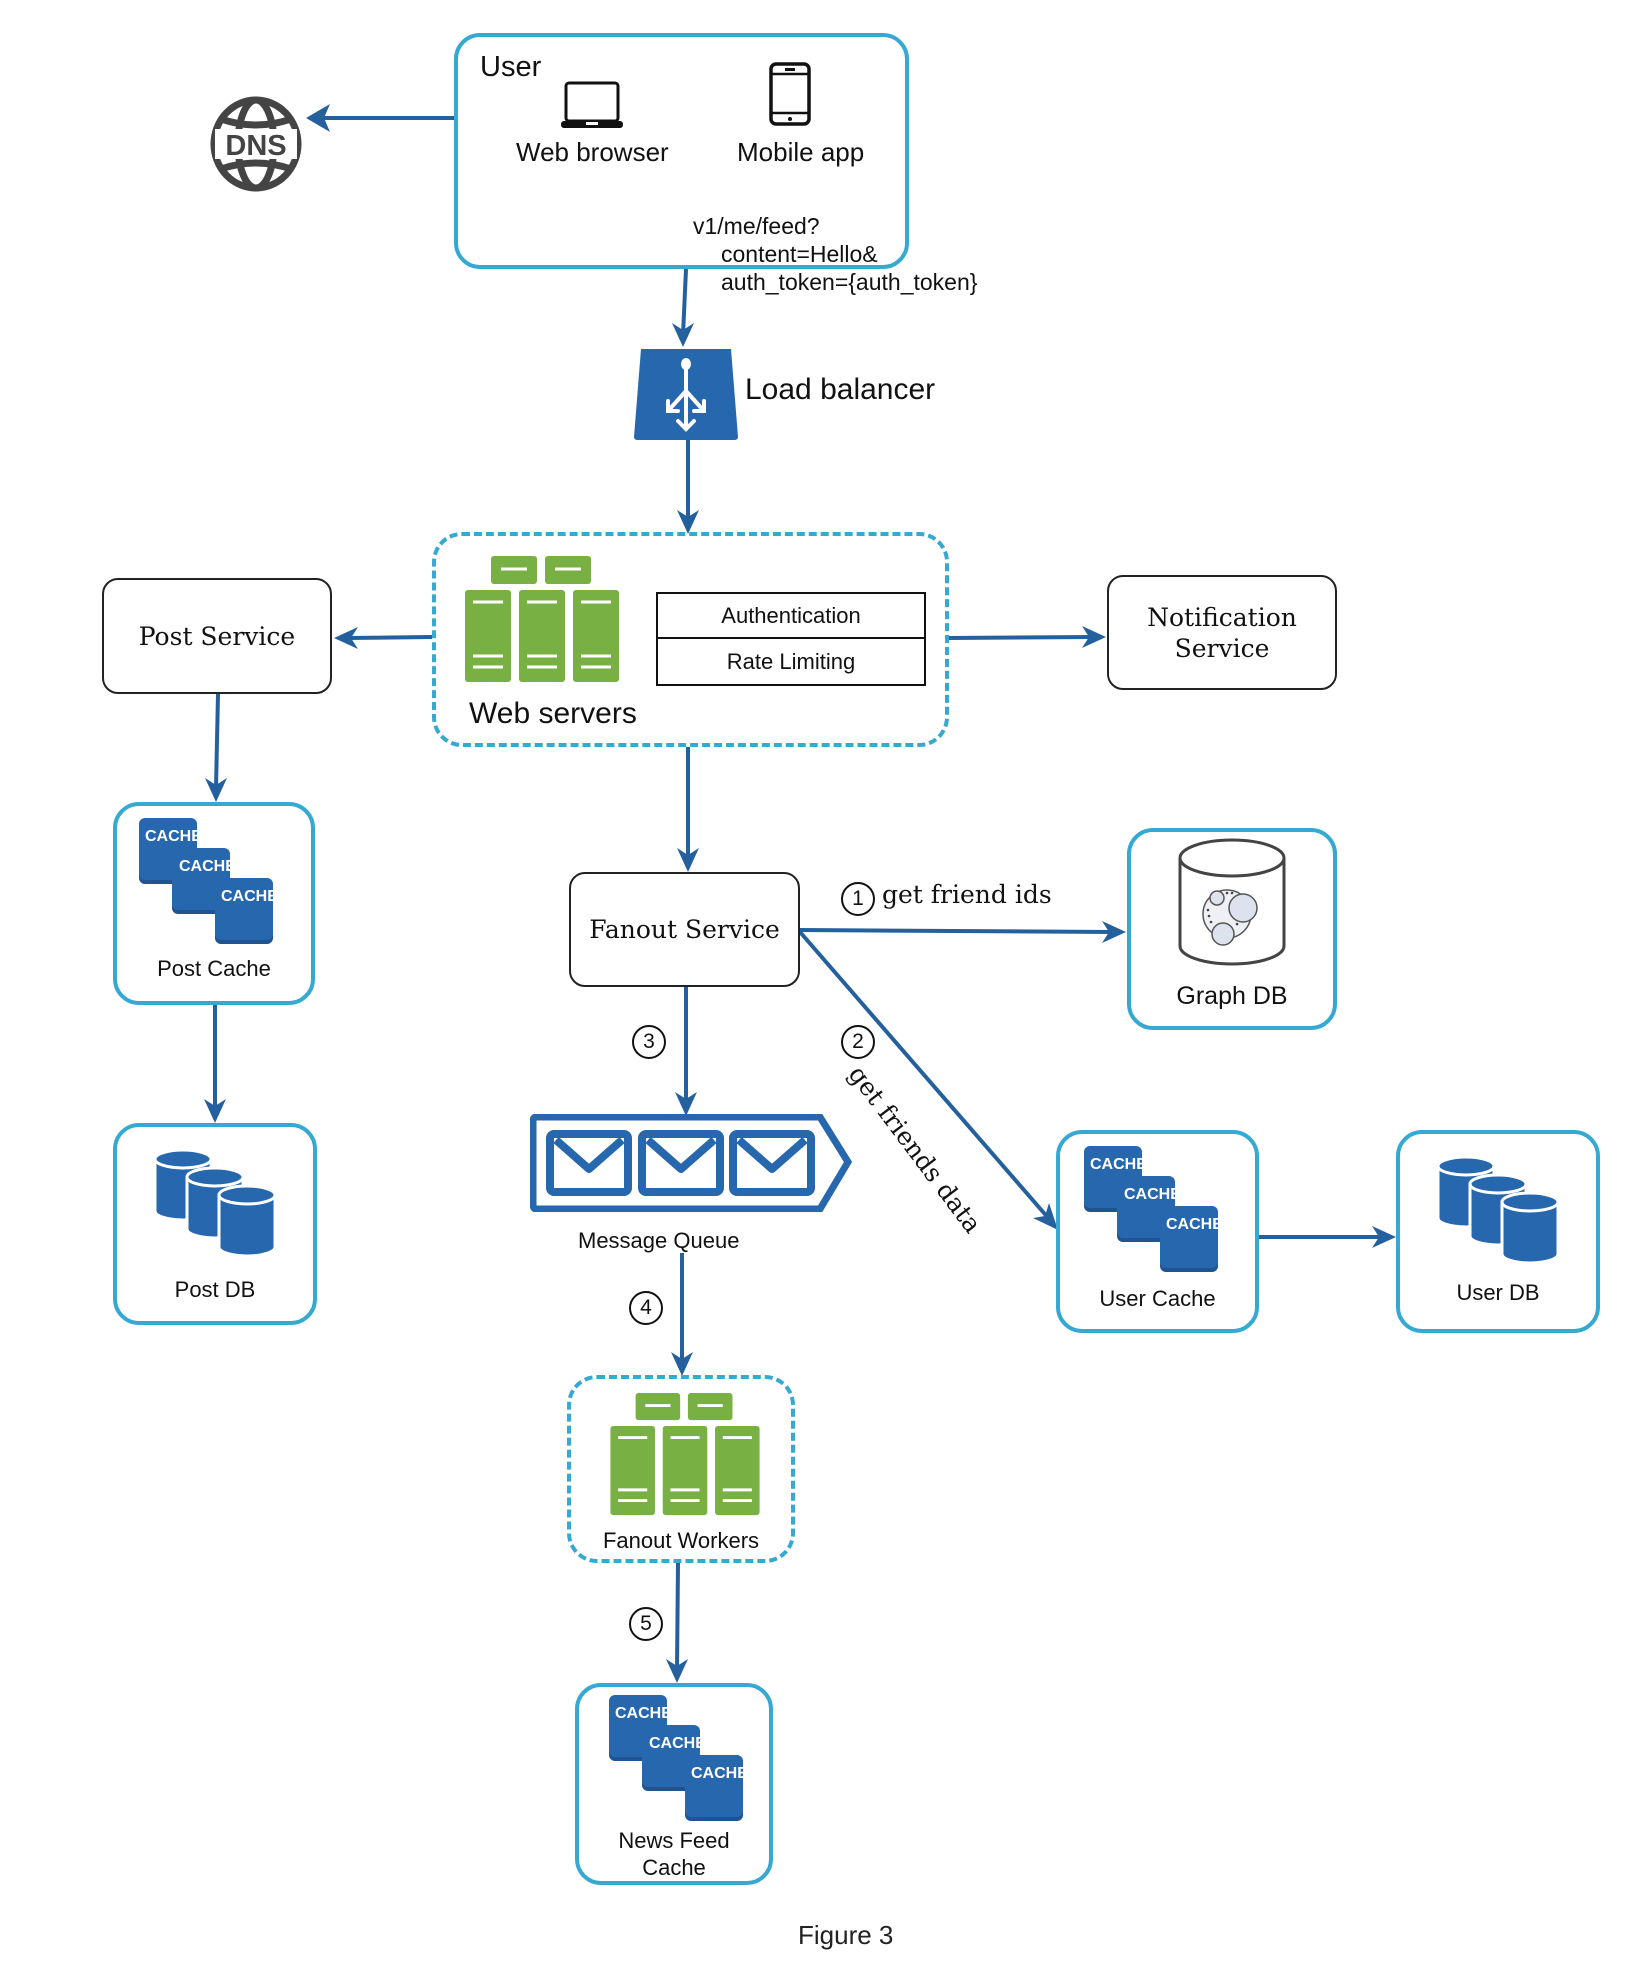 This screenshot has width=1648, height=1976. What do you see at coordinates (791, 616) in the screenshot?
I see `authentication-layer: Authentication` at bounding box center [791, 616].